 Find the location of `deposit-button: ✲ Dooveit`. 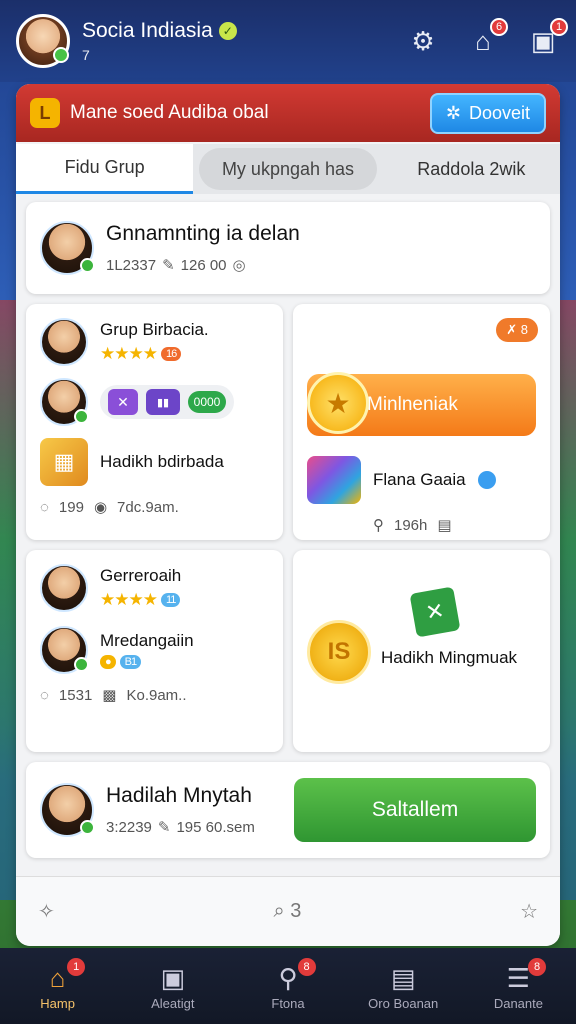

deposit-button: ✲ Dooveit is located at coordinates (487, 113).